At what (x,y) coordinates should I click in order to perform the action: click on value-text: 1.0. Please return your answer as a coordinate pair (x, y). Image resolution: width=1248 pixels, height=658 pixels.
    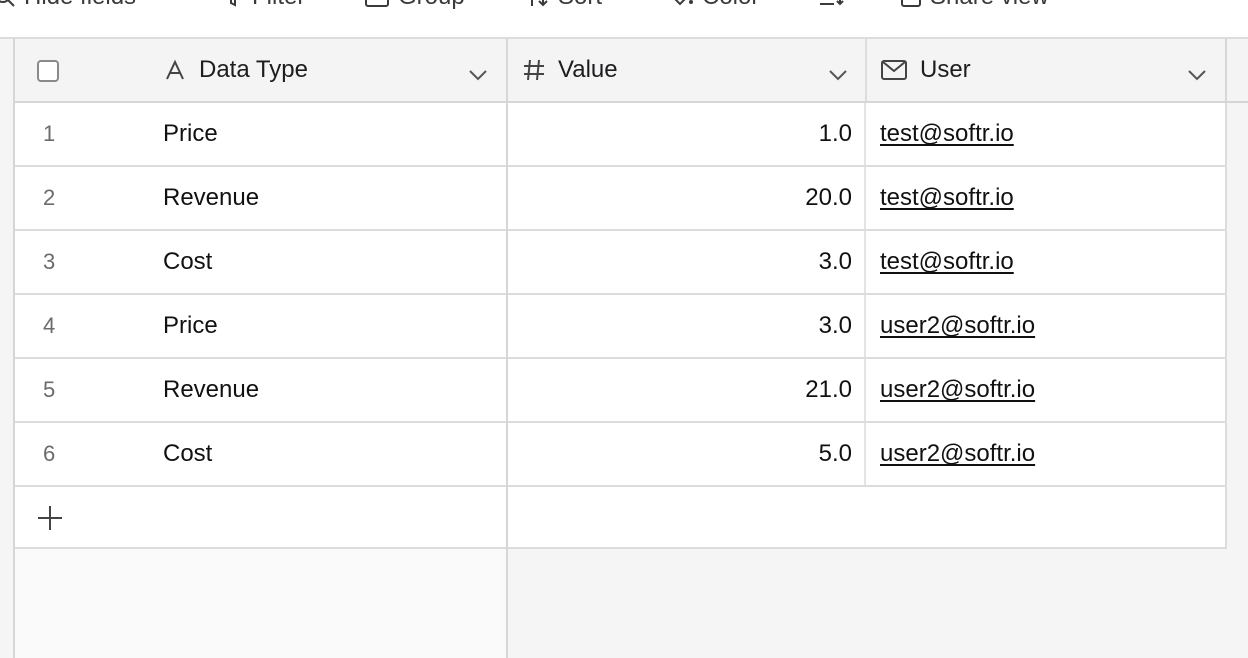
    Looking at the image, I should click on (835, 133).